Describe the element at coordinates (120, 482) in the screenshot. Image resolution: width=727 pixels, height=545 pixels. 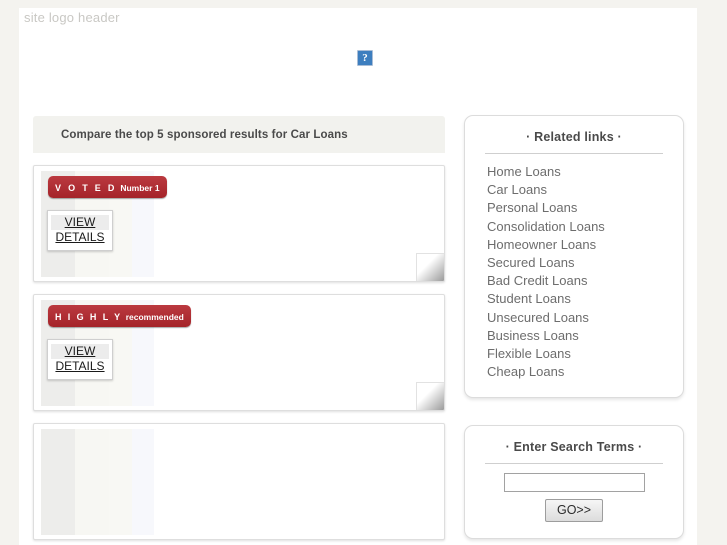
I see `band-cream-light` at that location.